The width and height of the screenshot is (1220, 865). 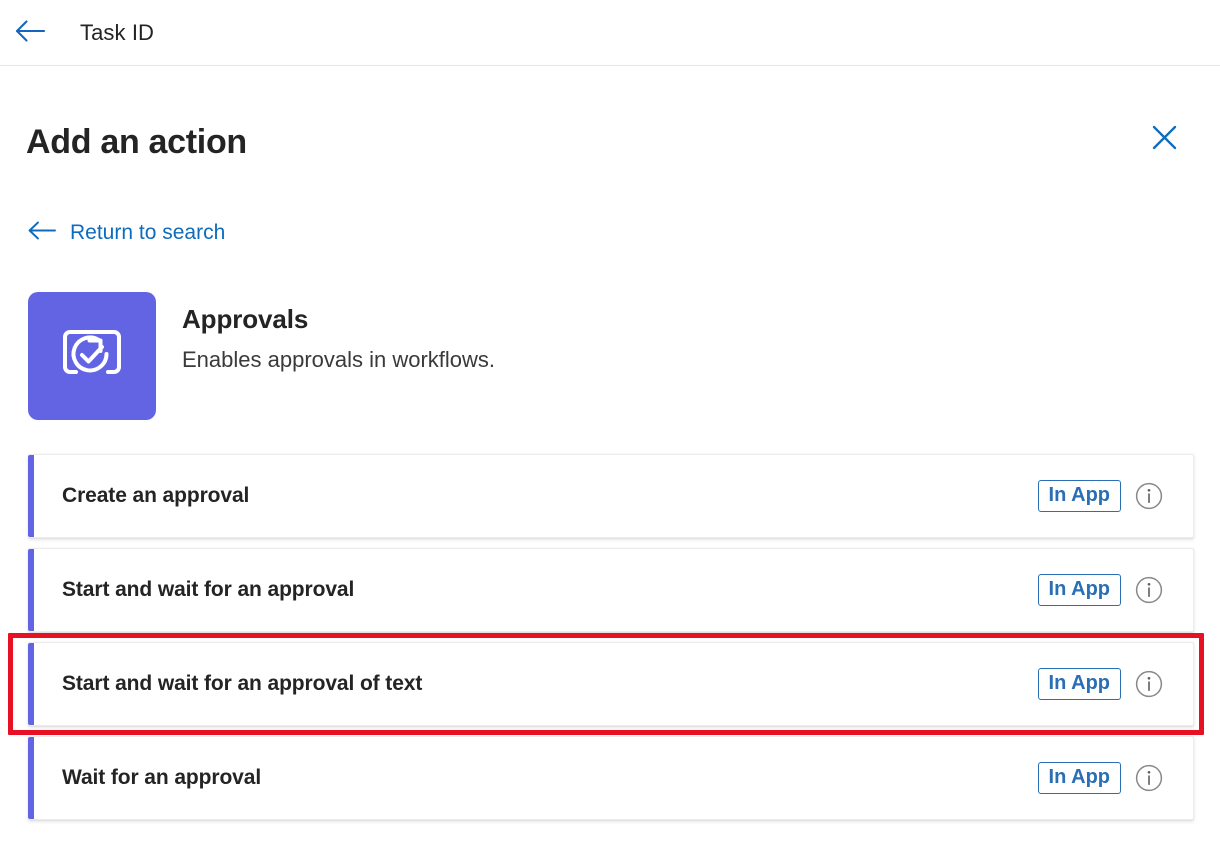 I want to click on connector-logo, so click(x=92, y=356).